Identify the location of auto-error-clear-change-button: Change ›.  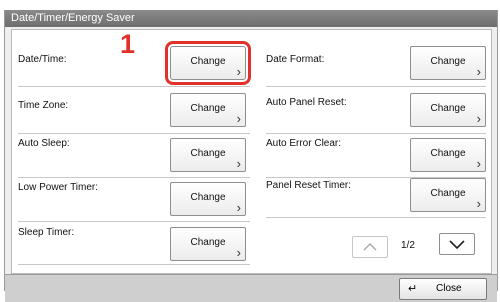
(448, 155).